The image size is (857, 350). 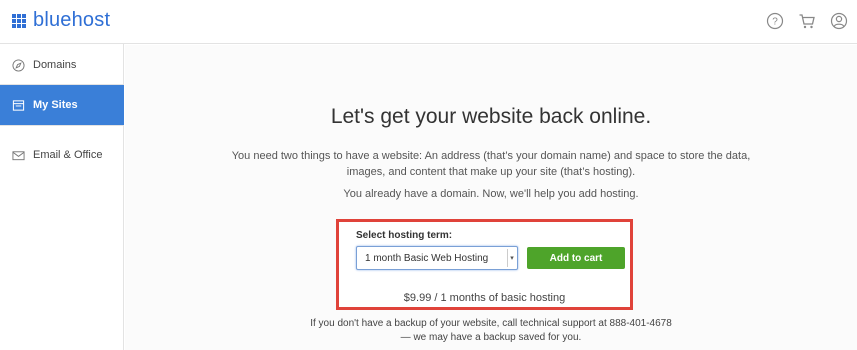 I want to click on sidebar-item-label: My Sites, so click(x=55, y=105).